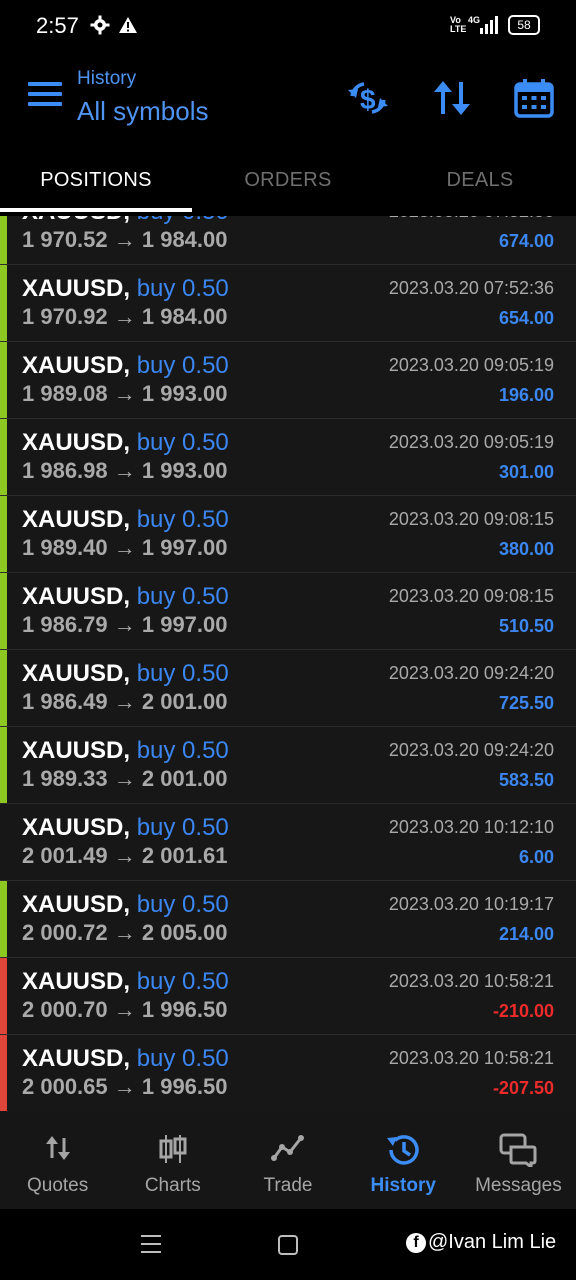 The width and height of the screenshot is (576, 1280). I want to click on nav-quotes: Quotes, so click(57, 1160).